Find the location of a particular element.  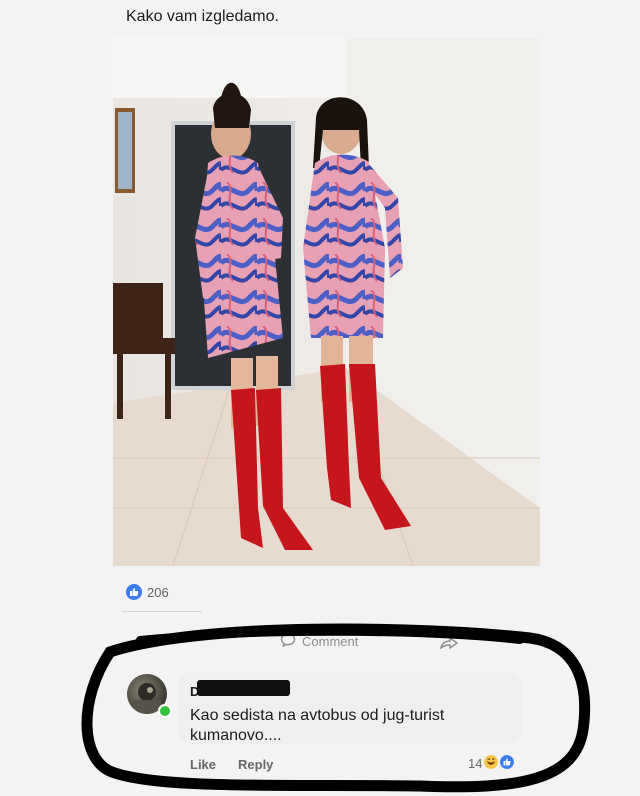

comment-label: Comment is located at coordinates (330, 641).